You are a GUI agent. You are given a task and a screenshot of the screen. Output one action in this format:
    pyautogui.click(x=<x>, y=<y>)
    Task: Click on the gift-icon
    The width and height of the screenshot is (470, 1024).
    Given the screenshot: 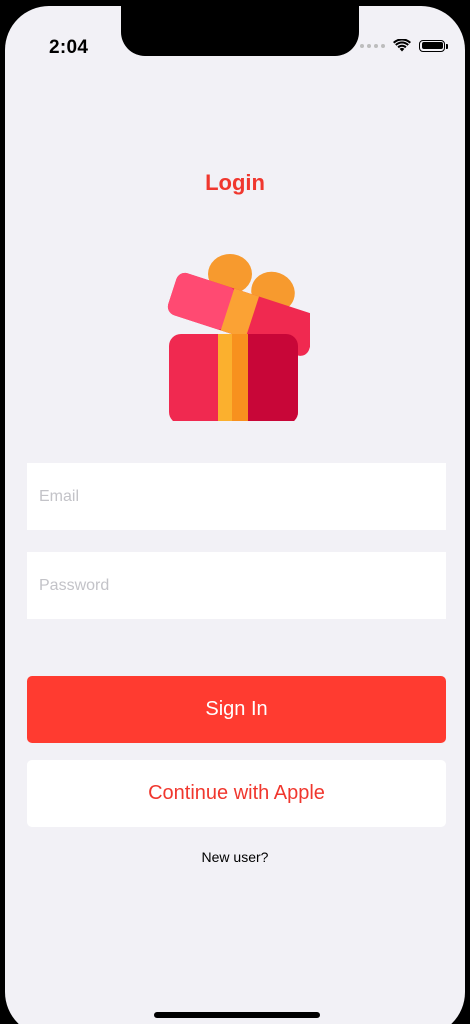 What is the action you would take?
    pyautogui.click(x=238, y=337)
    